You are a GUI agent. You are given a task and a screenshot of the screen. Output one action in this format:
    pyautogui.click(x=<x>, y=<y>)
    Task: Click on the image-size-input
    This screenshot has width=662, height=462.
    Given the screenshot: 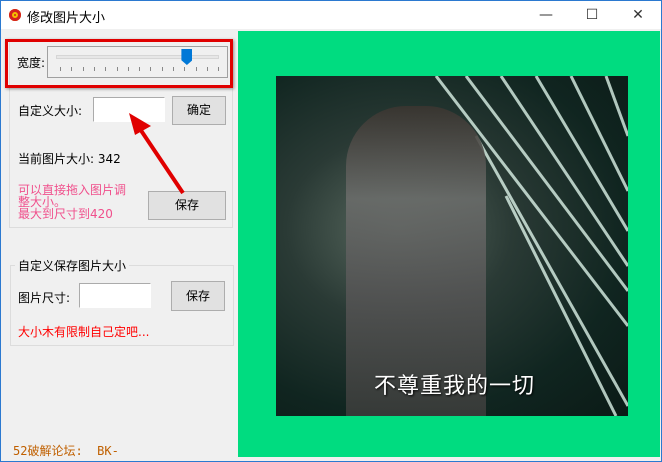 What is the action you would take?
    pyautogui.click(x=115, y=295)
    